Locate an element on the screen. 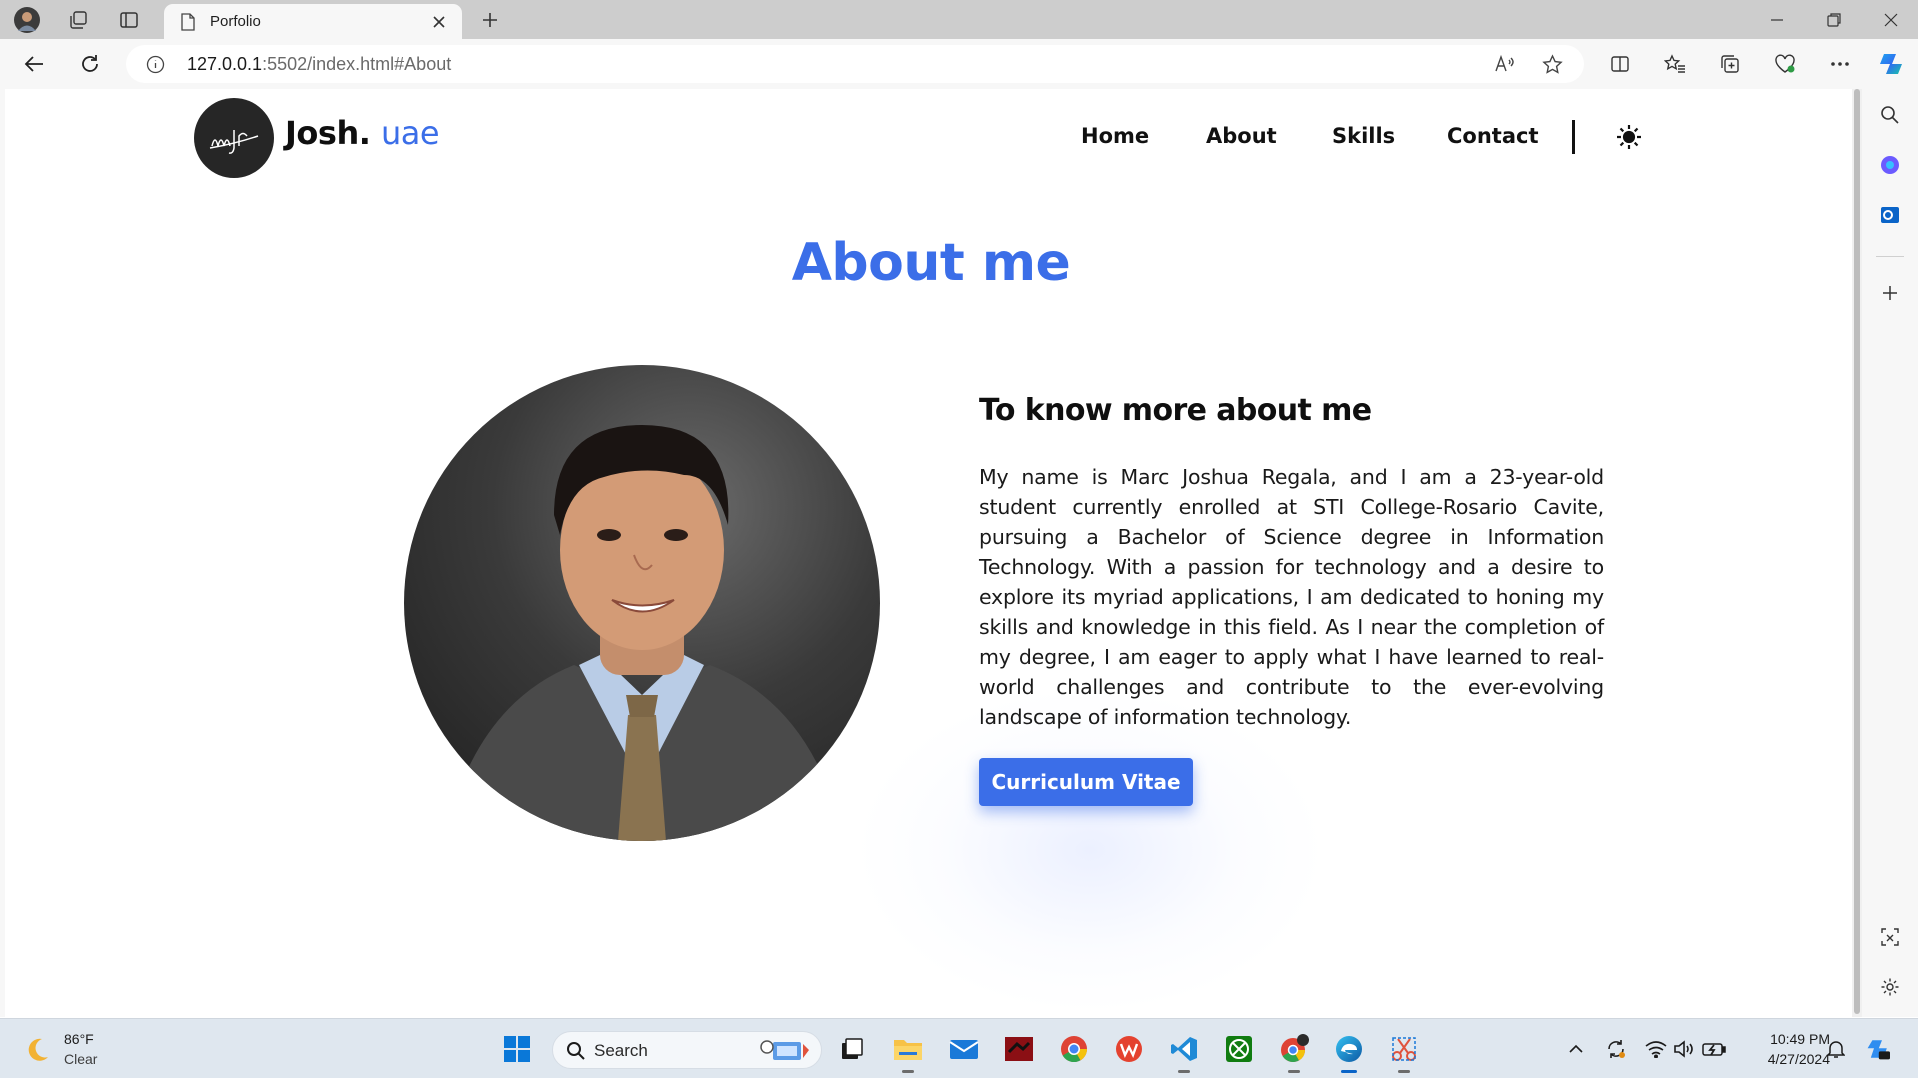 Image resolution: width=1918 pixels, height=1078 pixels. clock-date: 4/27/2024 is located at coordinates (1785, 1059).